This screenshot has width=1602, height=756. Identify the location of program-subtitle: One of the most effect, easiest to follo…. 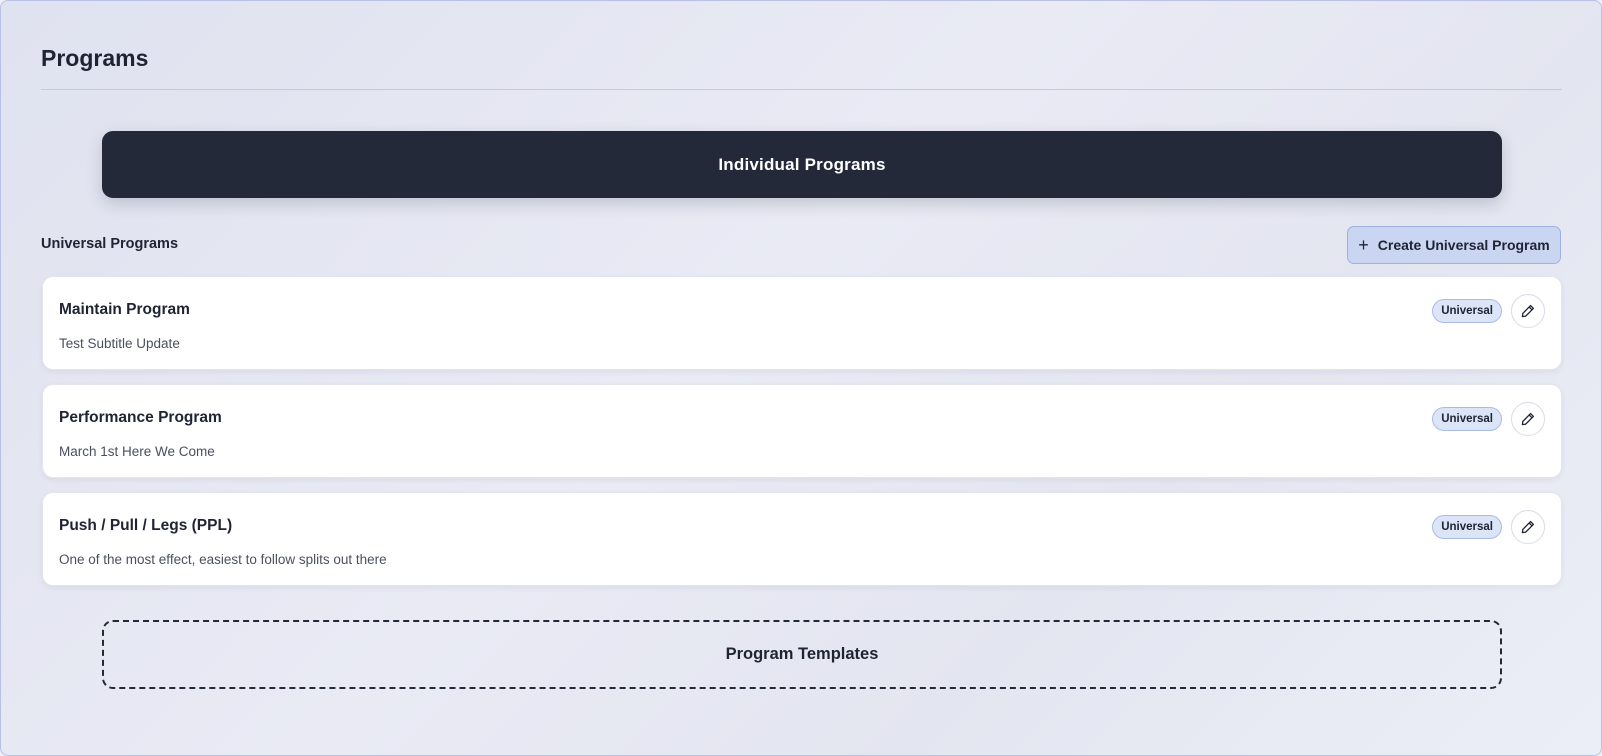
(223, 559).